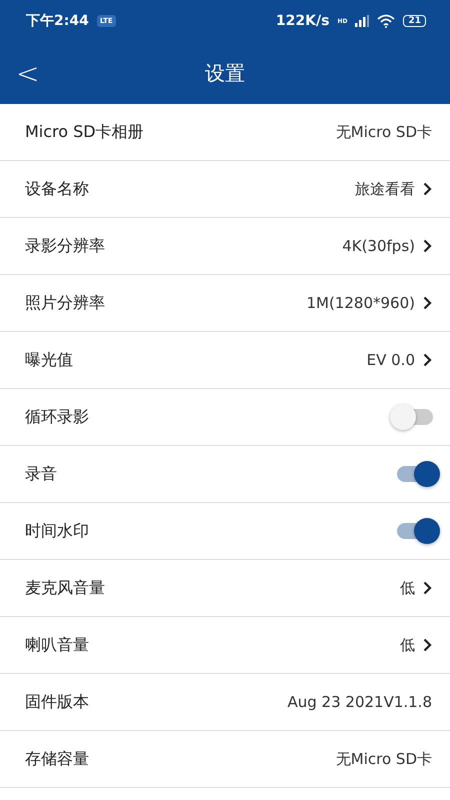  Describe the element at coordinates (20, 73) in the screenshot. I see `back-button: <` at that location.